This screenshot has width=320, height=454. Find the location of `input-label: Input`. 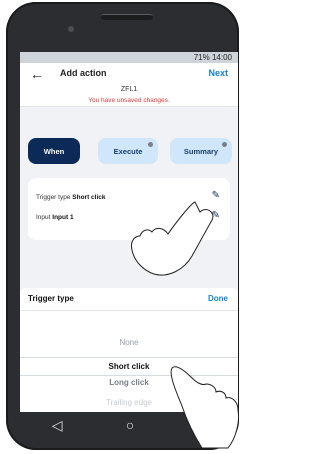

input-label: Input is located at coordinates (43, 217).